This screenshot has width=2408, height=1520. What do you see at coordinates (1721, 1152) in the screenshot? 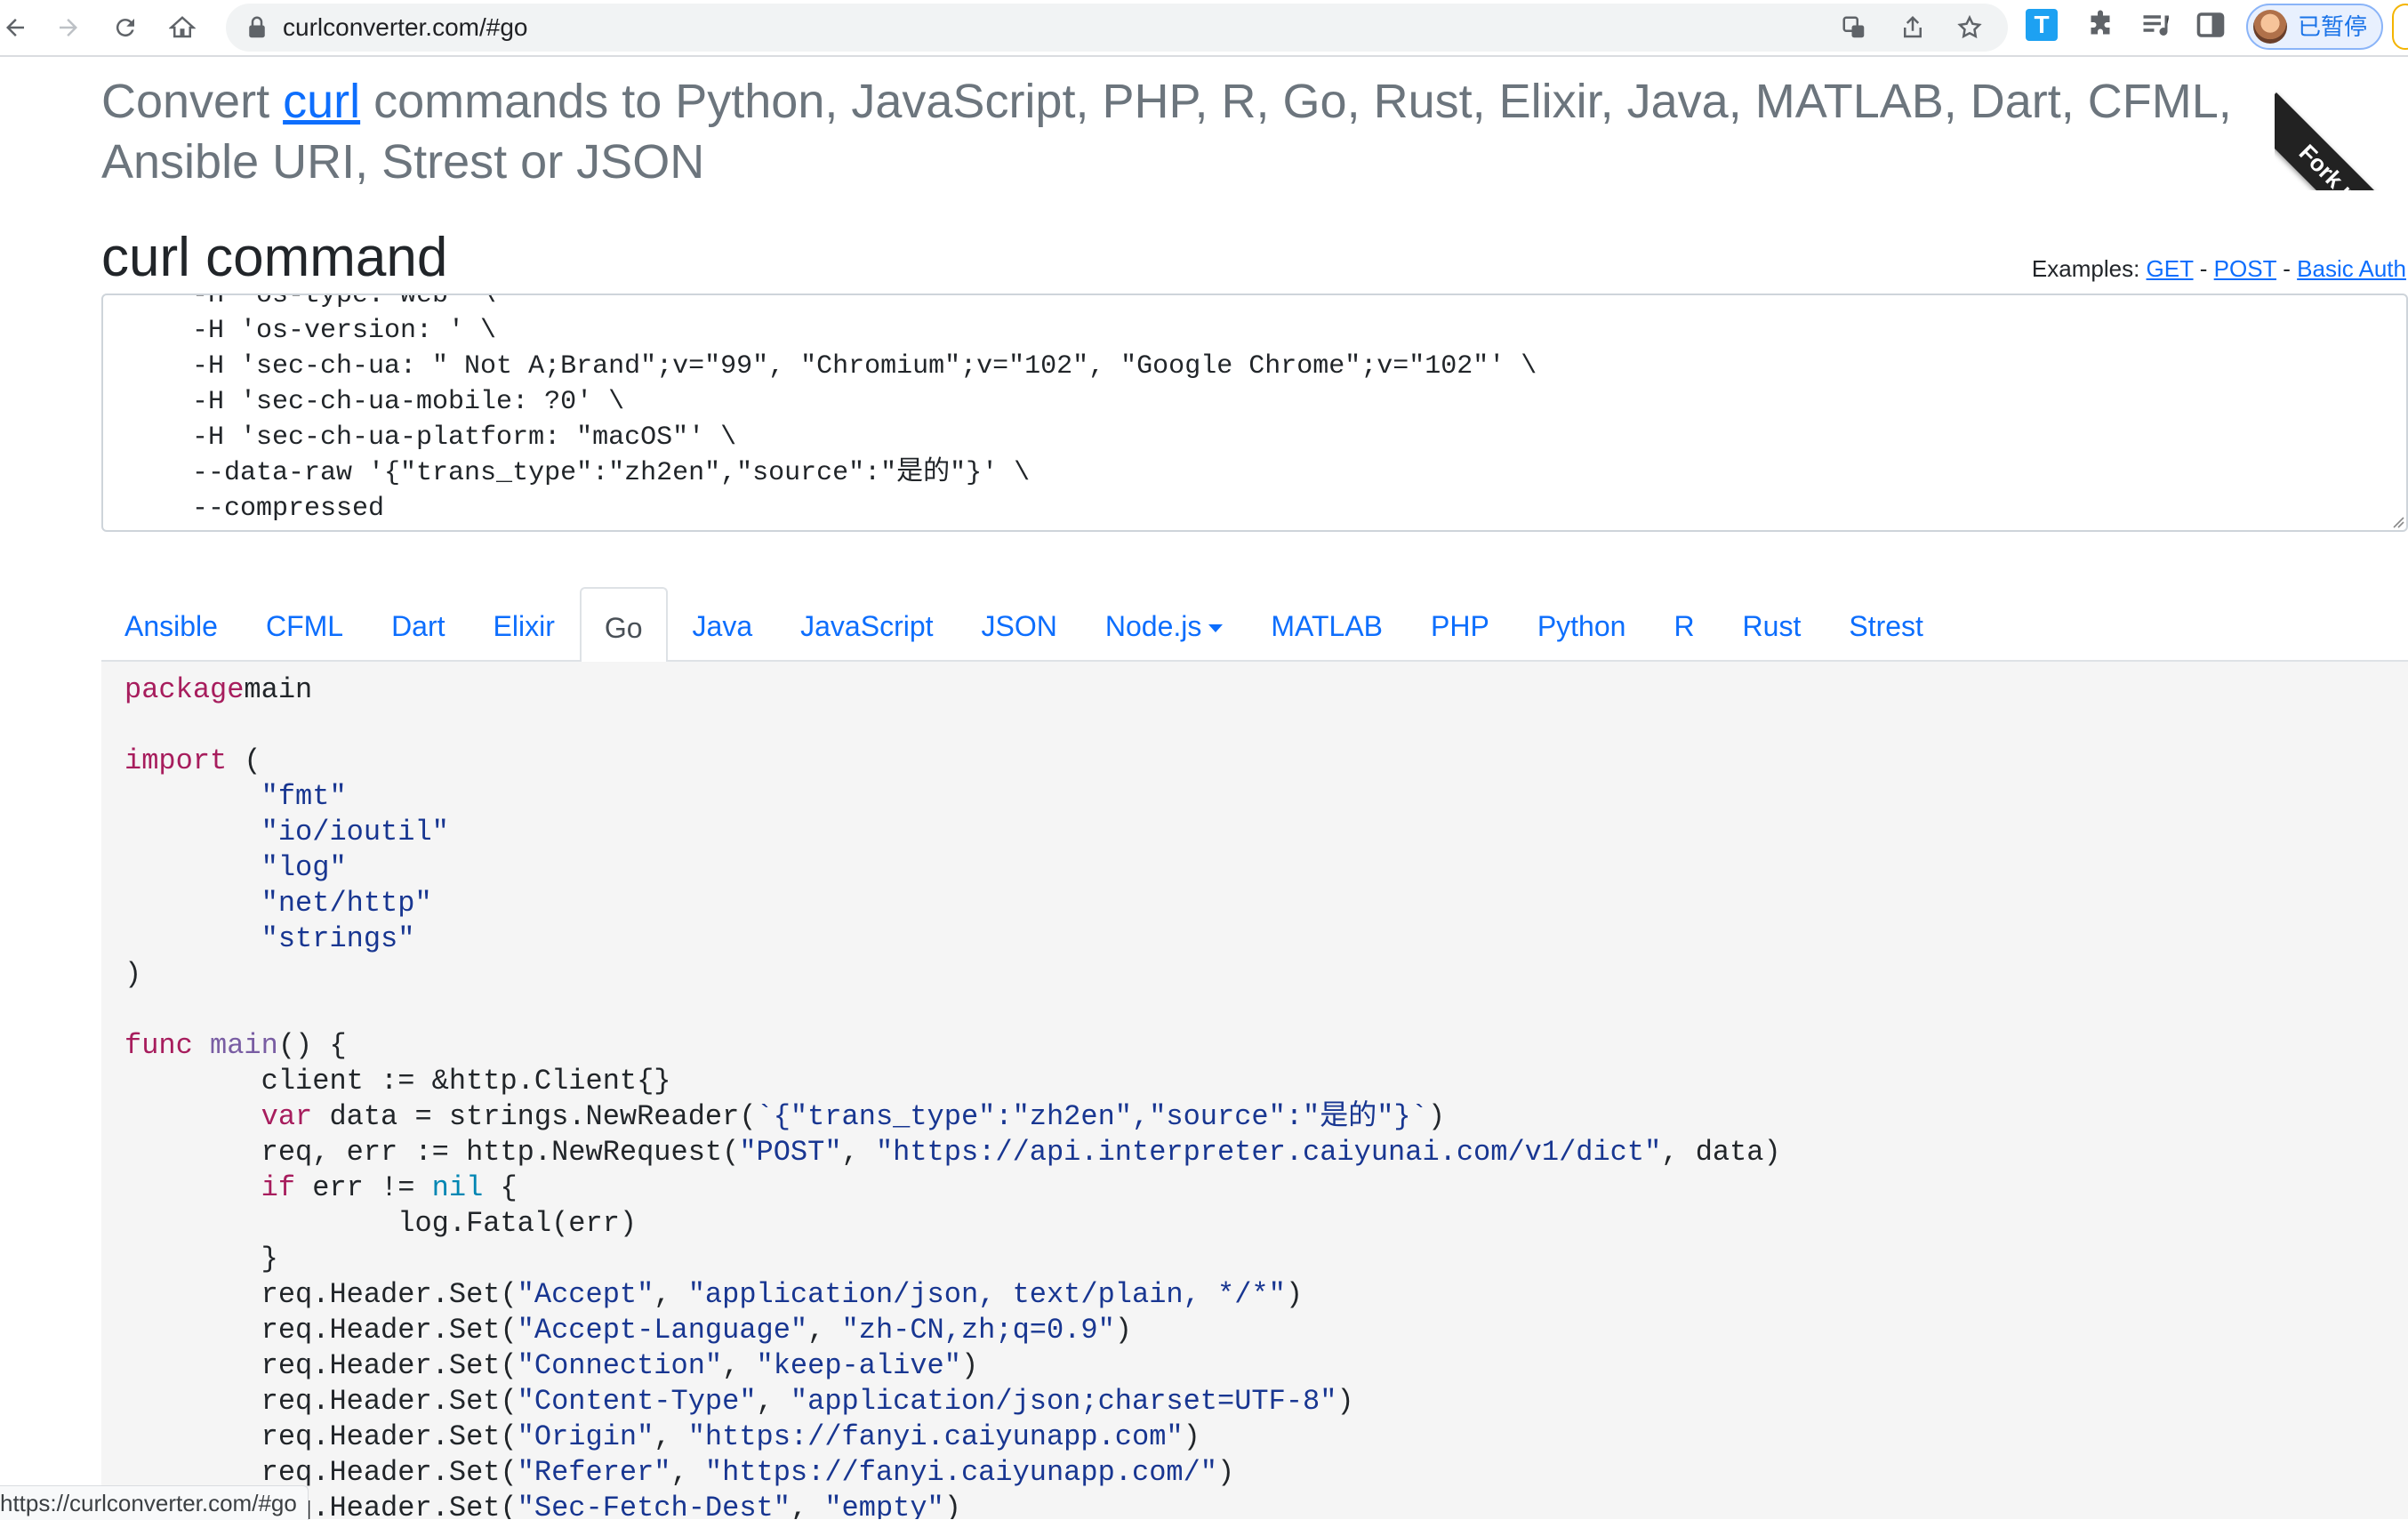
I see `code-token: , data)` at bounding box center [1721, 1152].